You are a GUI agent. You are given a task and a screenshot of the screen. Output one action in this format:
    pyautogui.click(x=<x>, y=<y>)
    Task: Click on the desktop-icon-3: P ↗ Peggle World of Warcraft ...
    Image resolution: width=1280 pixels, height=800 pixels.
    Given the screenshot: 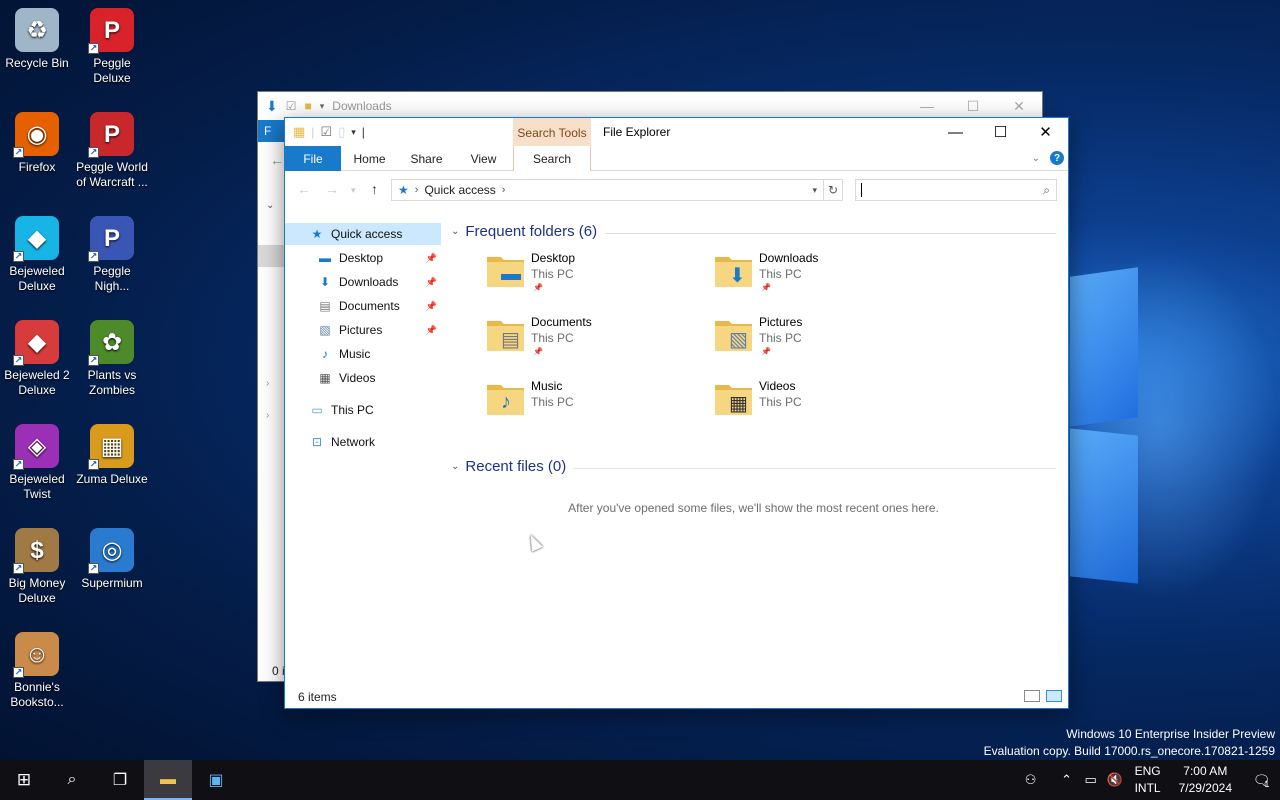 What is the action you would take?
    pyautogui.click(x=112, y=151)
    